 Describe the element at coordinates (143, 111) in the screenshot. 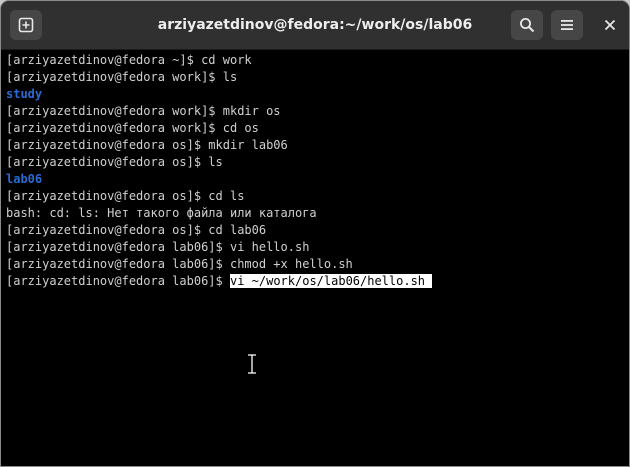

I see `terminal-line: [arziyazetdinov@fedora work]$ mkdir os` at that location.